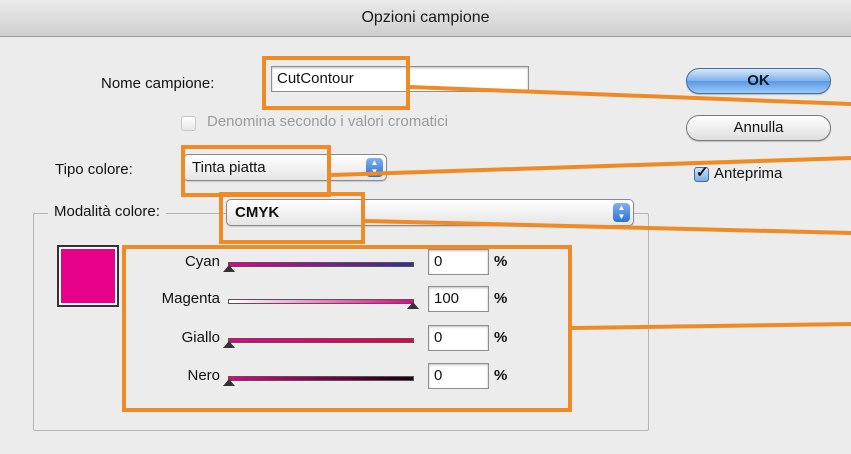 The height and width of the screenshot is (454, 851). Describe the element at coordinates (748, 173) in the screenshot. I see `preview-label: Anteprima` at that location.